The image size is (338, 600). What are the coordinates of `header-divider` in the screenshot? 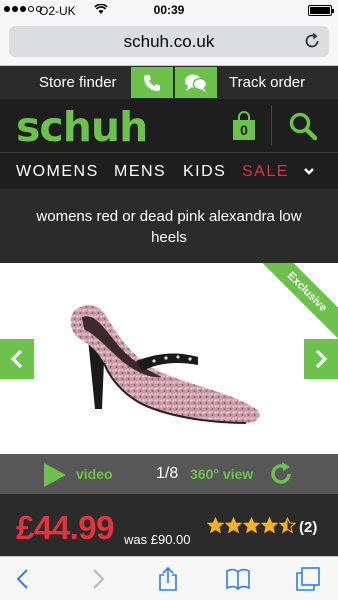 It's located at (271, 125).